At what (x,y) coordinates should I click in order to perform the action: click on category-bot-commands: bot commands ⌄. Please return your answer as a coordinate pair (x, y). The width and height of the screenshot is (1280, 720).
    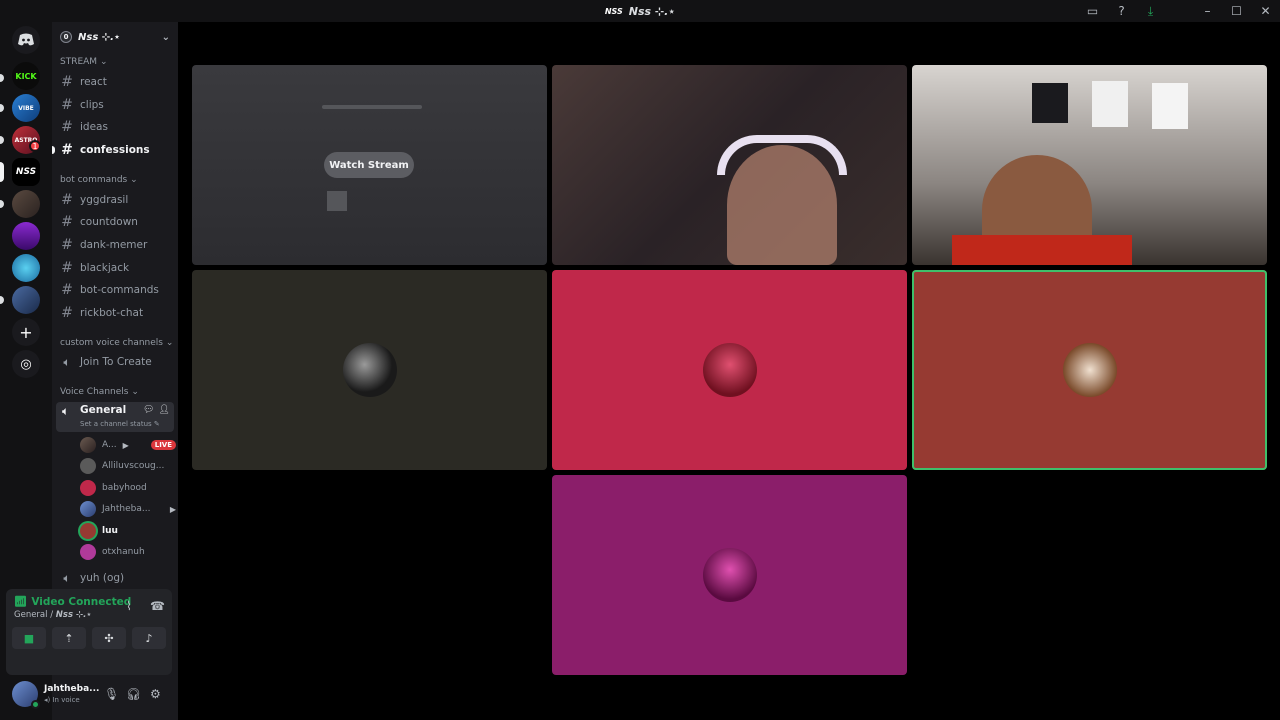
    Looking at the image, I should click on (99, 180).